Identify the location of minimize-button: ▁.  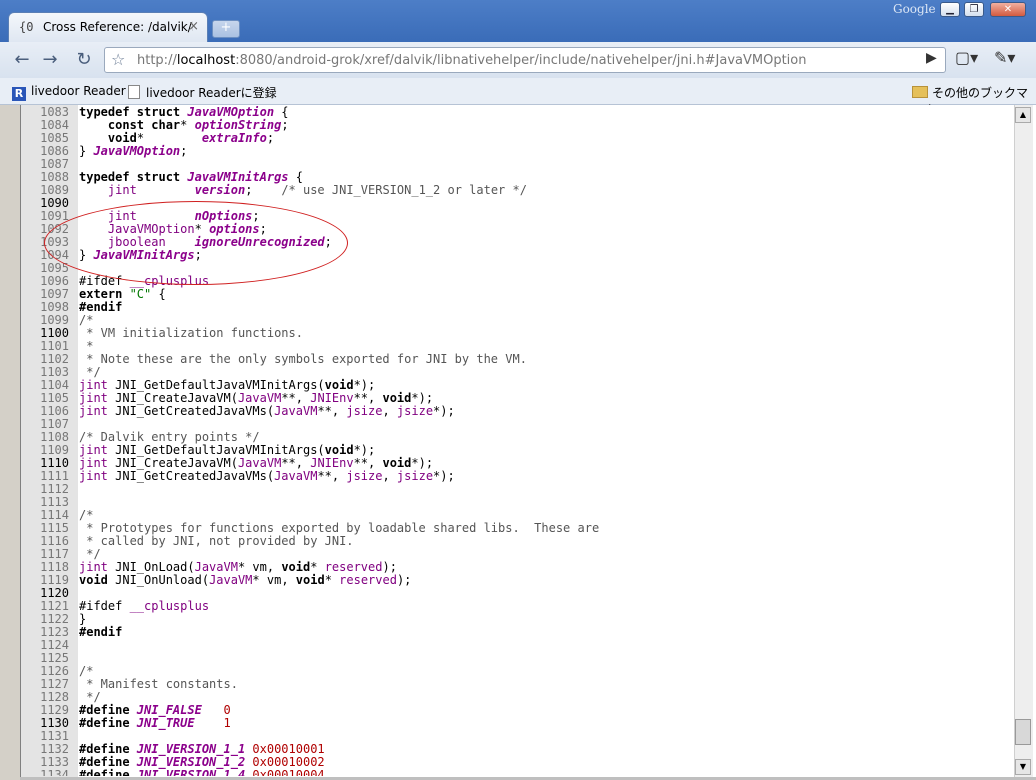
(950, 9).